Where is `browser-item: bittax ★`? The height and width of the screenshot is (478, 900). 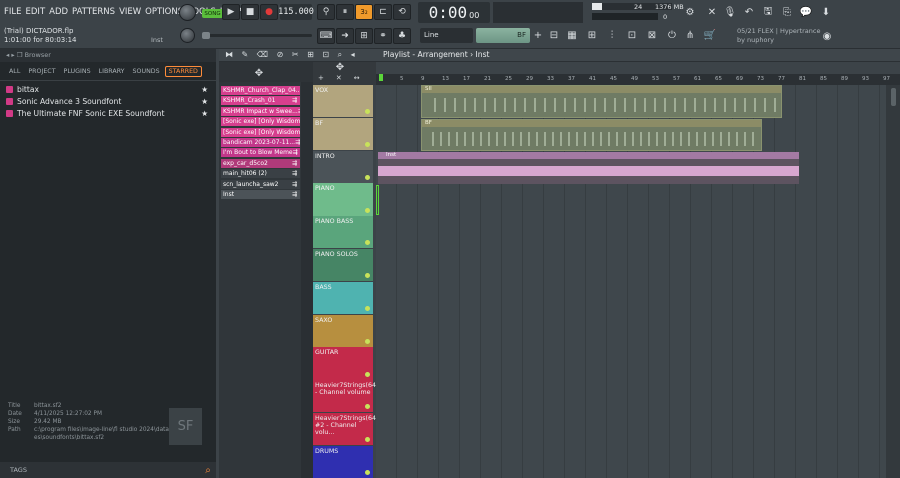
browser-item: bittax ★ is located at coordinates (111, 89).